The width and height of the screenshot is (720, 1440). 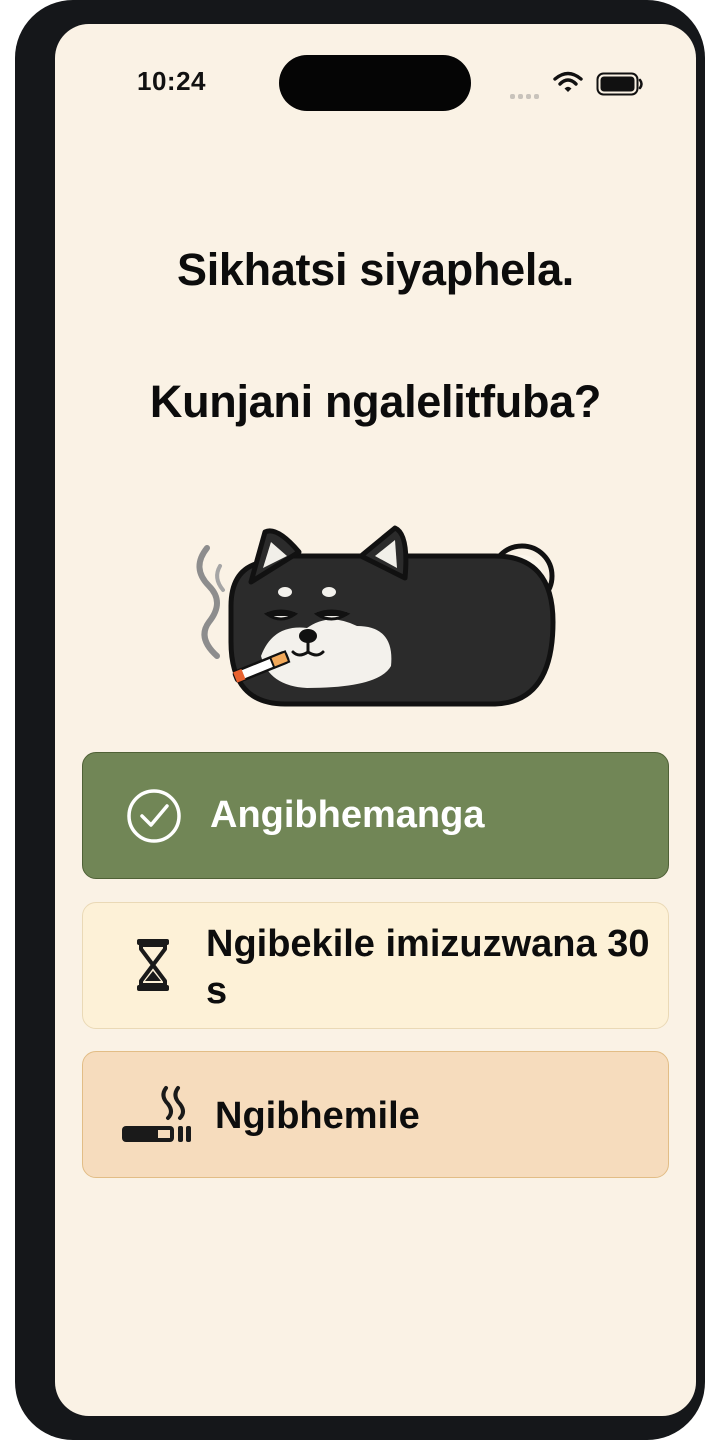 I want to click on check-circle-icon, so click(x=154, y=816).